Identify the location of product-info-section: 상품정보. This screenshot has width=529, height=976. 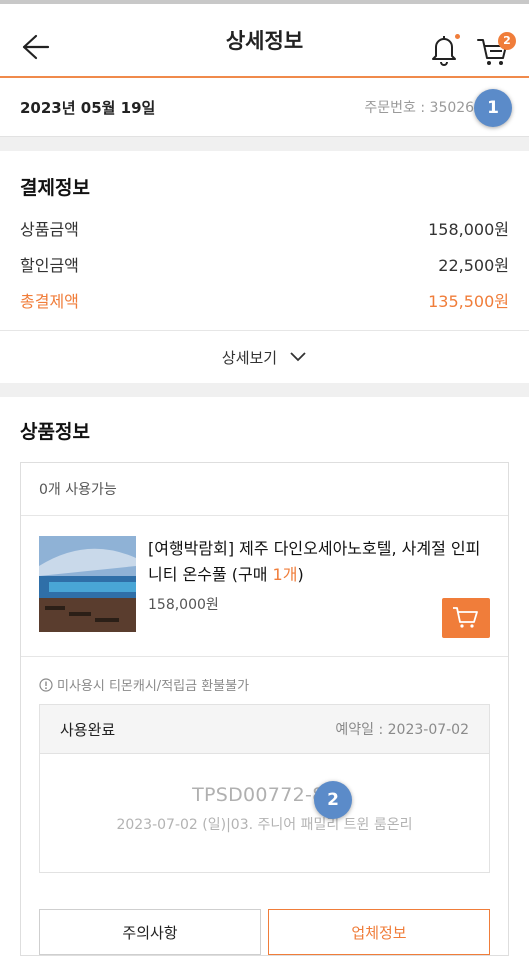
(264, 429).